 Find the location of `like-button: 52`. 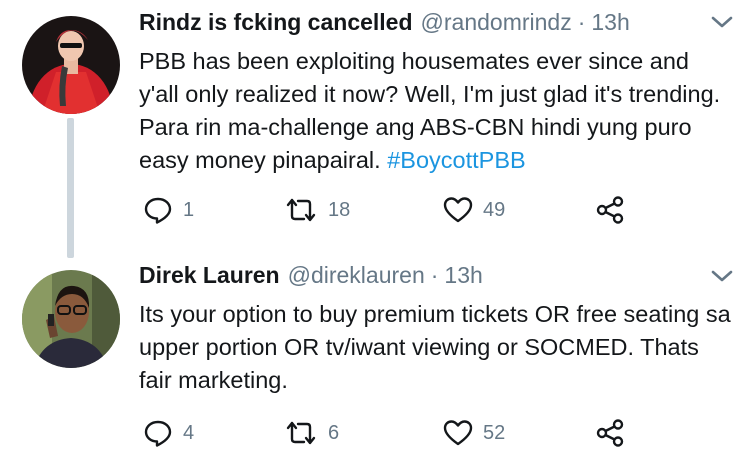

like-button: 52 is located at coordinates (474, 433).